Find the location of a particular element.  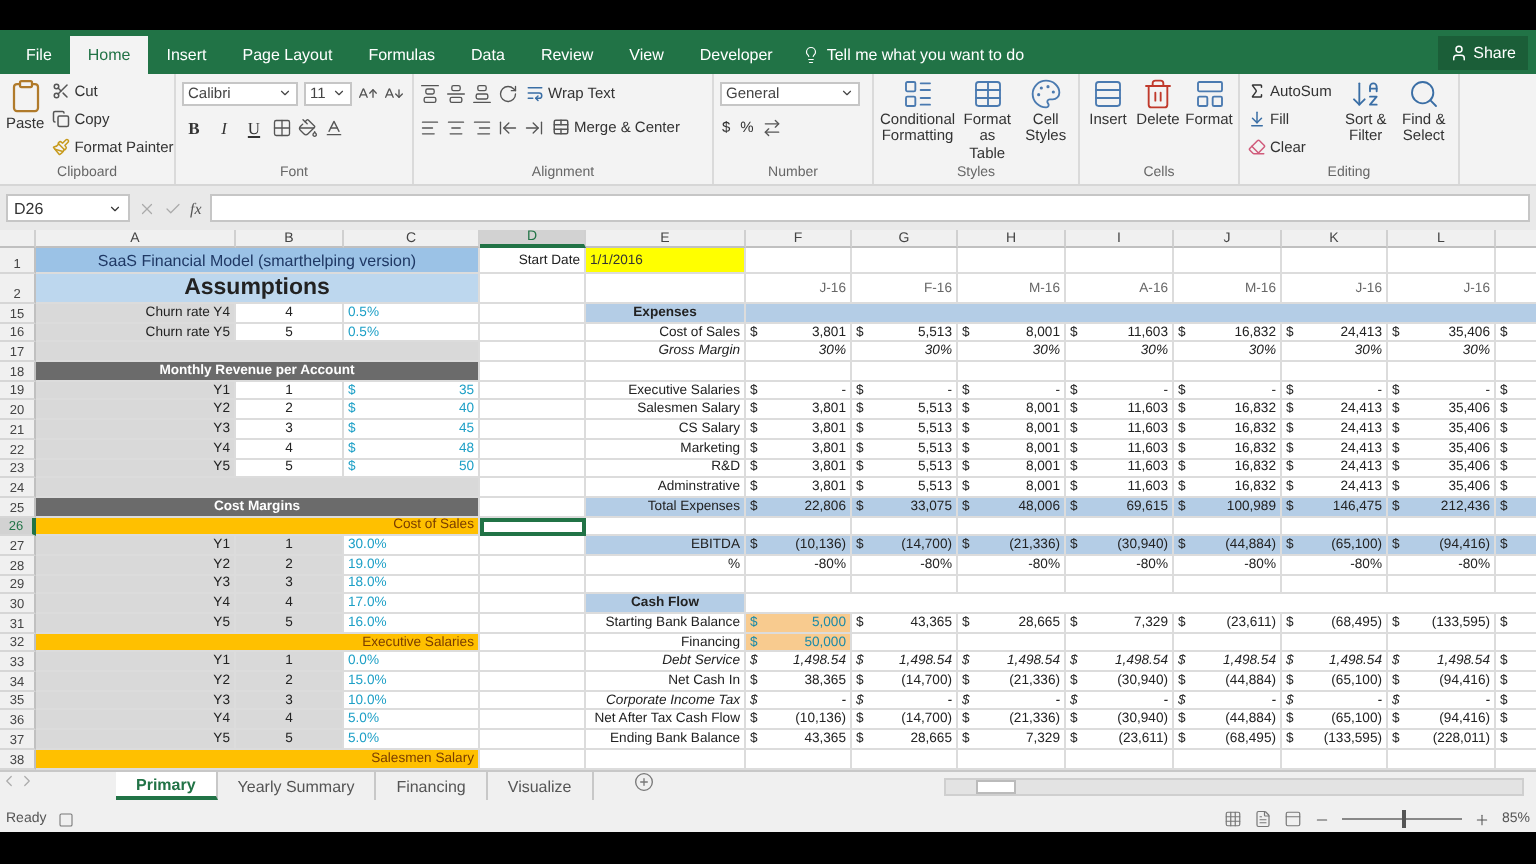

share-button: Share is located at coordinates (1482, 53).